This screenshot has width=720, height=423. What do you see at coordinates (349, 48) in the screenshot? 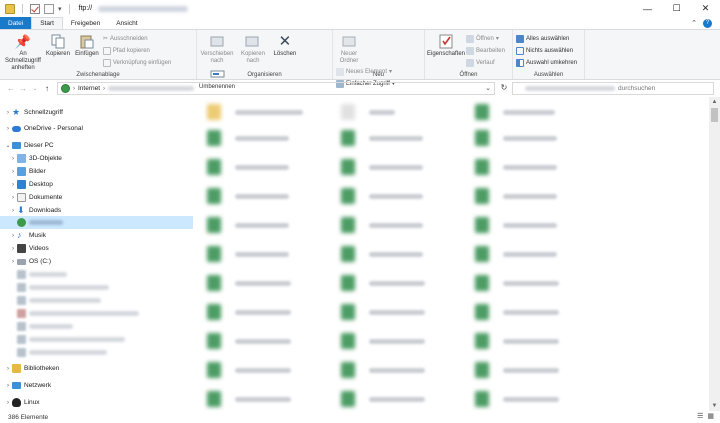
I see `new-folder-button: Neuer Ordner` at bounding box center [349, 48].